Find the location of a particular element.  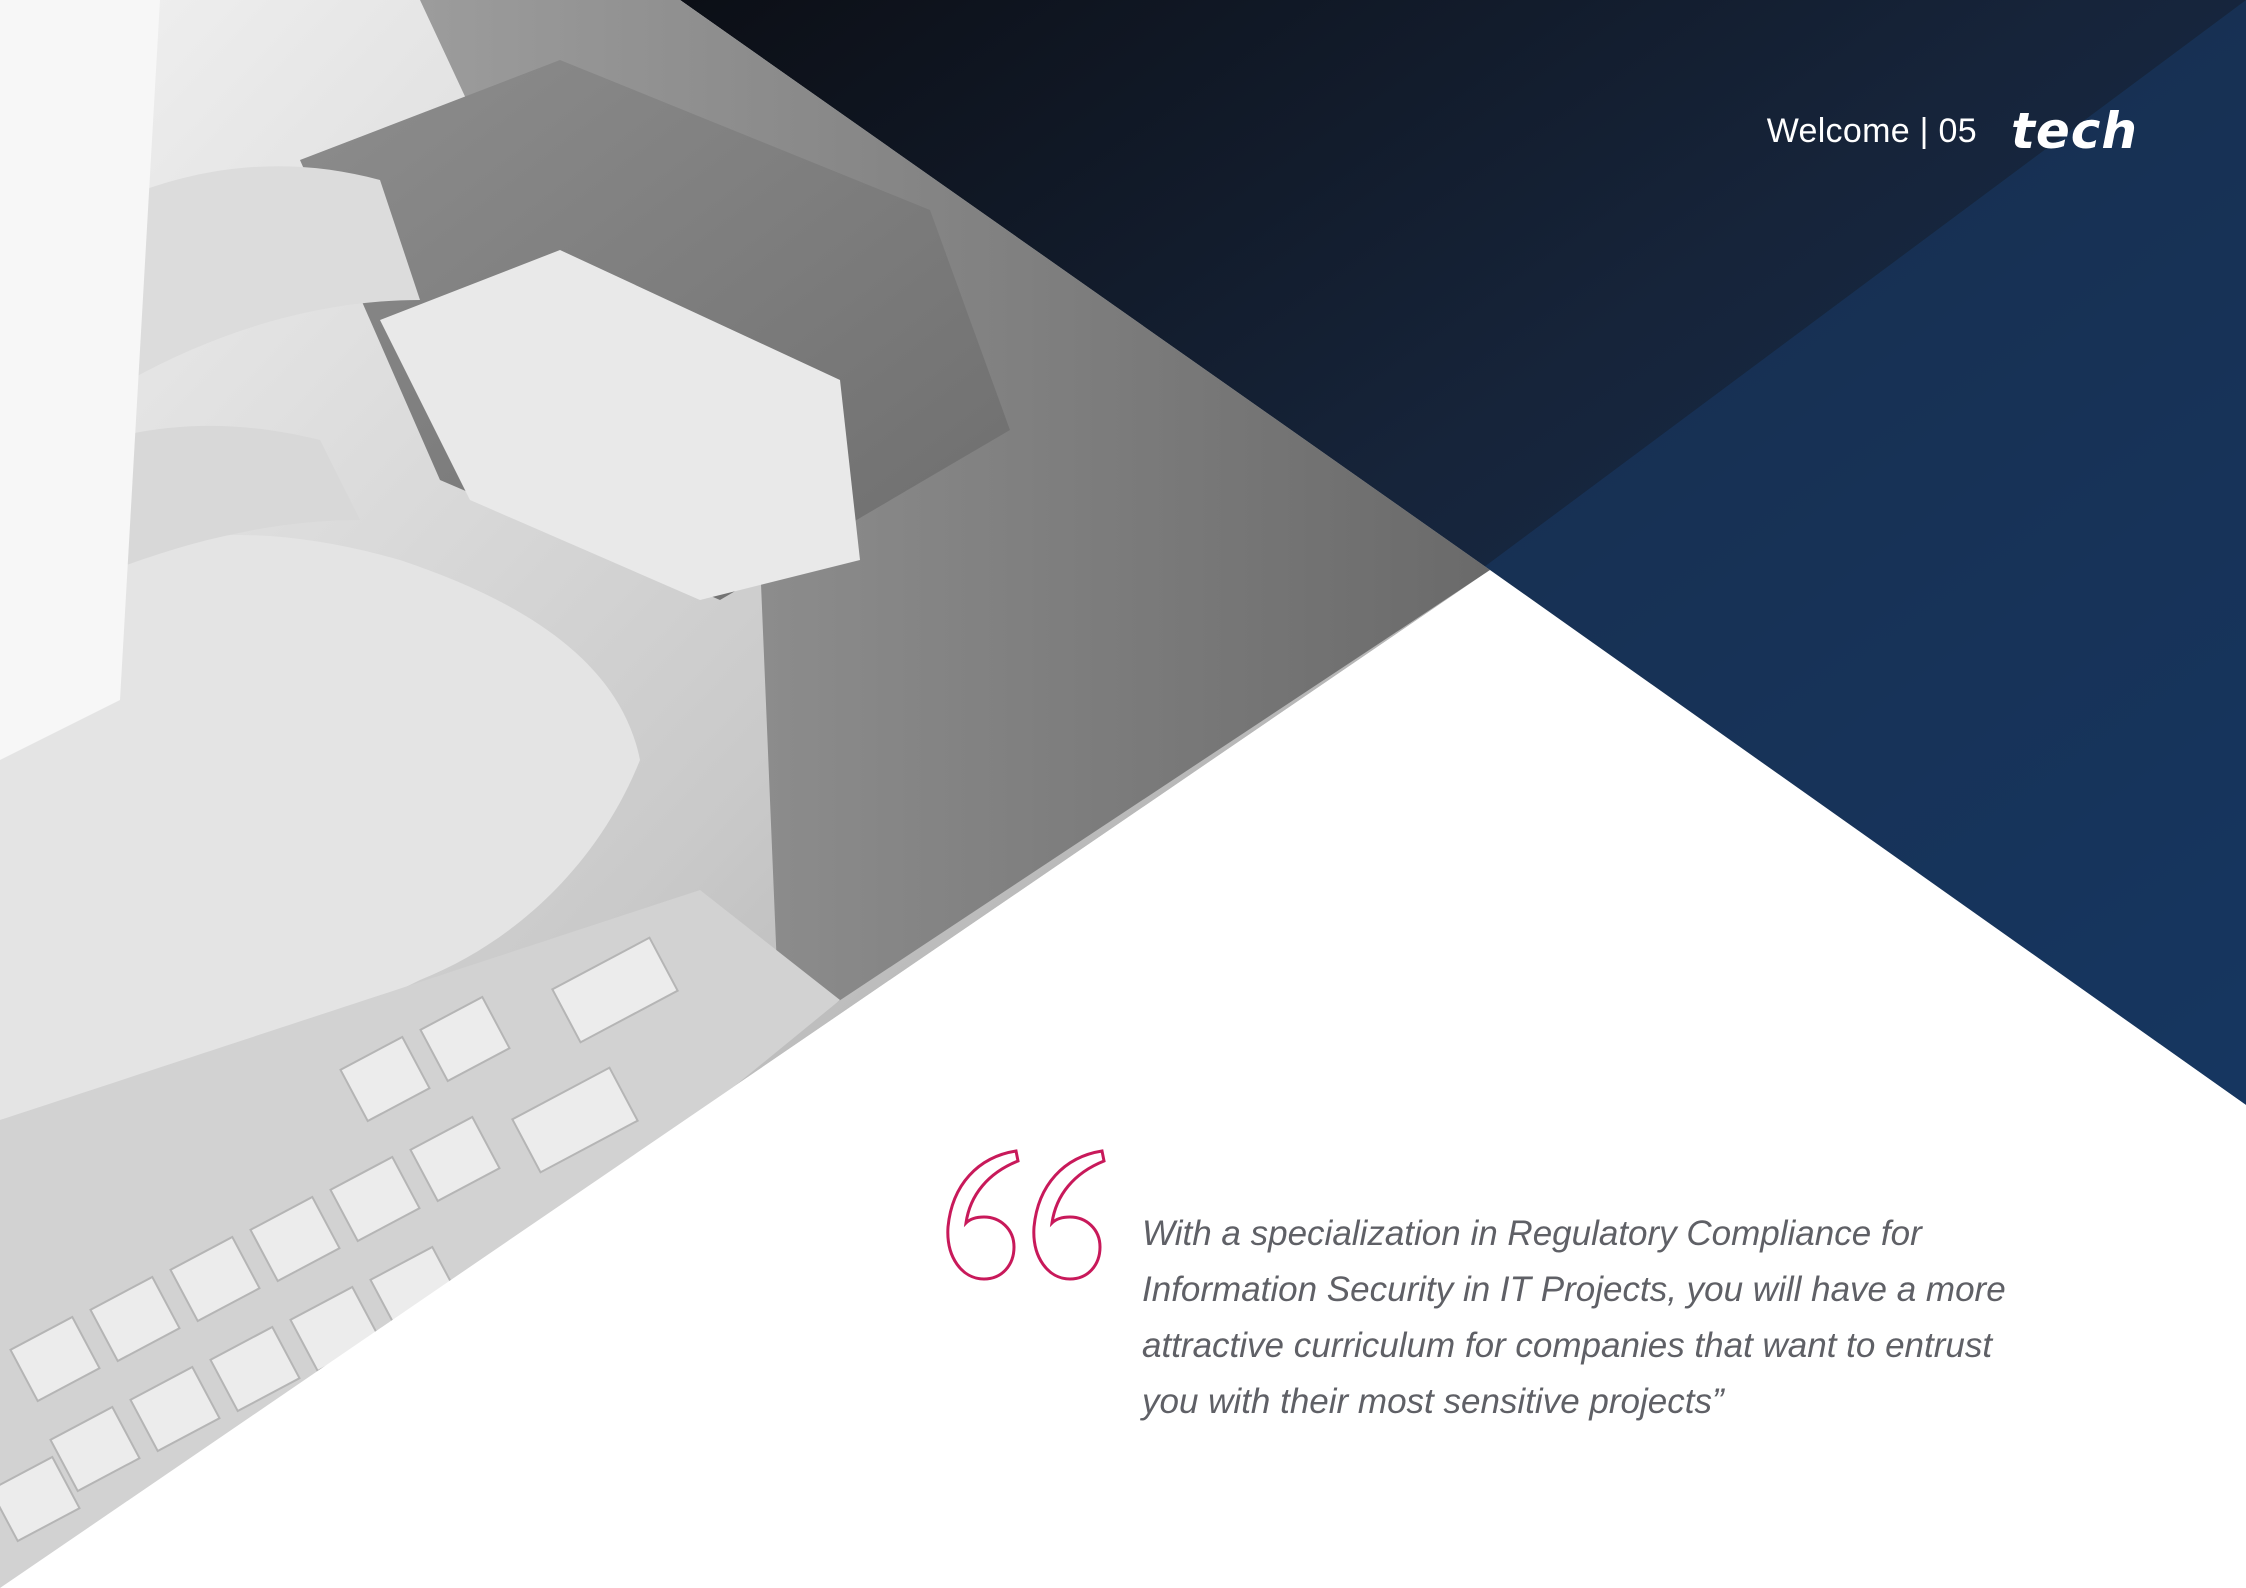

page-header: Welcome | 05 tech is located at coordinates (1952, 131).